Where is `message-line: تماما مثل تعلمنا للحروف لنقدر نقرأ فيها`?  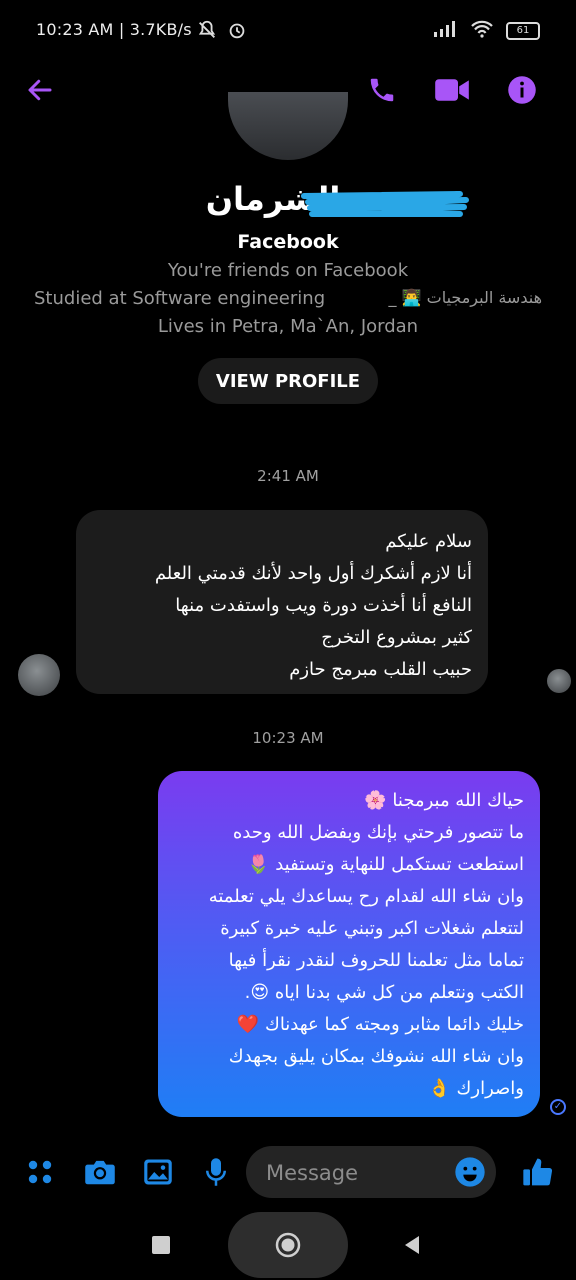 message-line: تماما مثل تعلمنا للحروف لنقدر نقرأ فيها is located at coordinates (376, 960).